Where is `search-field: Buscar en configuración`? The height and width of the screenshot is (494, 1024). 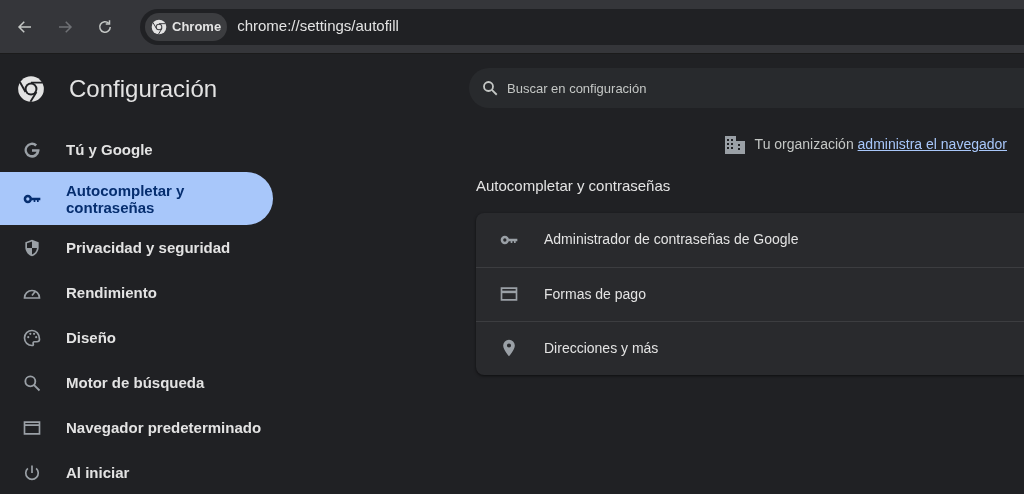
search-field: Buscar en configuración is located at coordinates (746, 88).